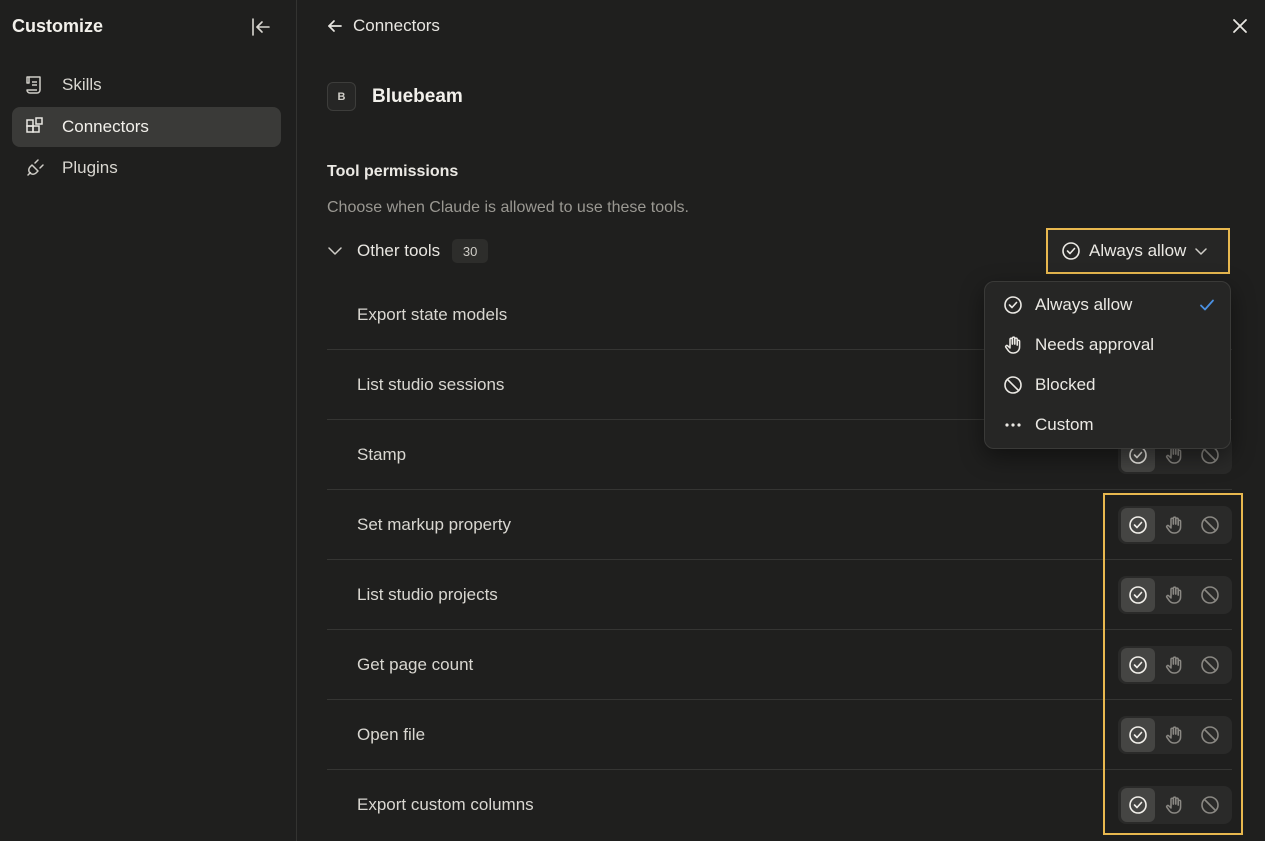 The height and width of the screenshot is (841, 1265). I want to click on tool-count-badge: 30, so click(470, 251).